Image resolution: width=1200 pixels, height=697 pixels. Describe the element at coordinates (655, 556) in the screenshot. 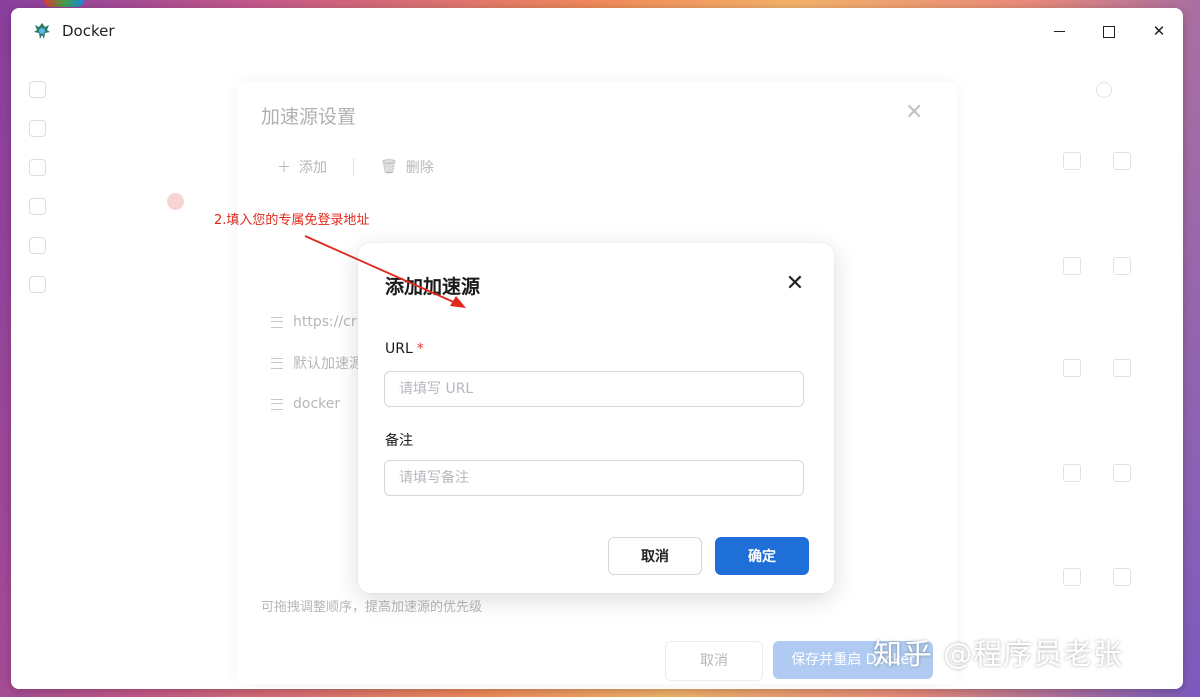

I see `cancel-button: 取消` at that location.